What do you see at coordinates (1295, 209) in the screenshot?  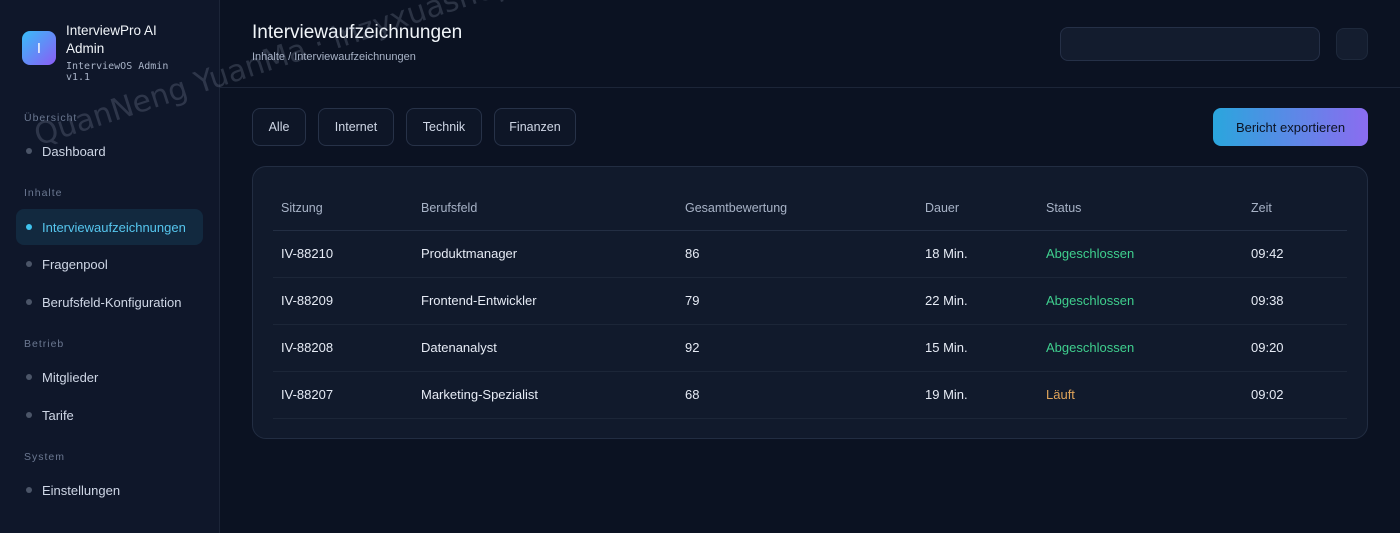 I see `column-header-time: Zeit` at bounding box center [1295, 209].